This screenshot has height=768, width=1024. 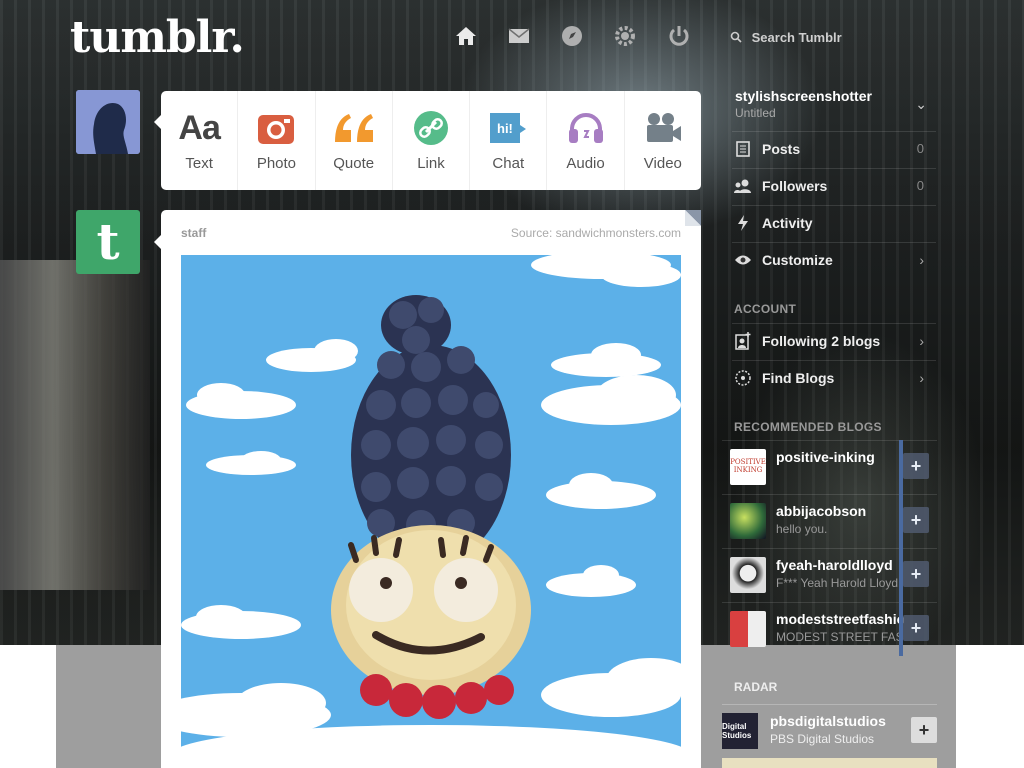 I want to click on sidebar-item-label: Followers, so click(x=795, y=185).